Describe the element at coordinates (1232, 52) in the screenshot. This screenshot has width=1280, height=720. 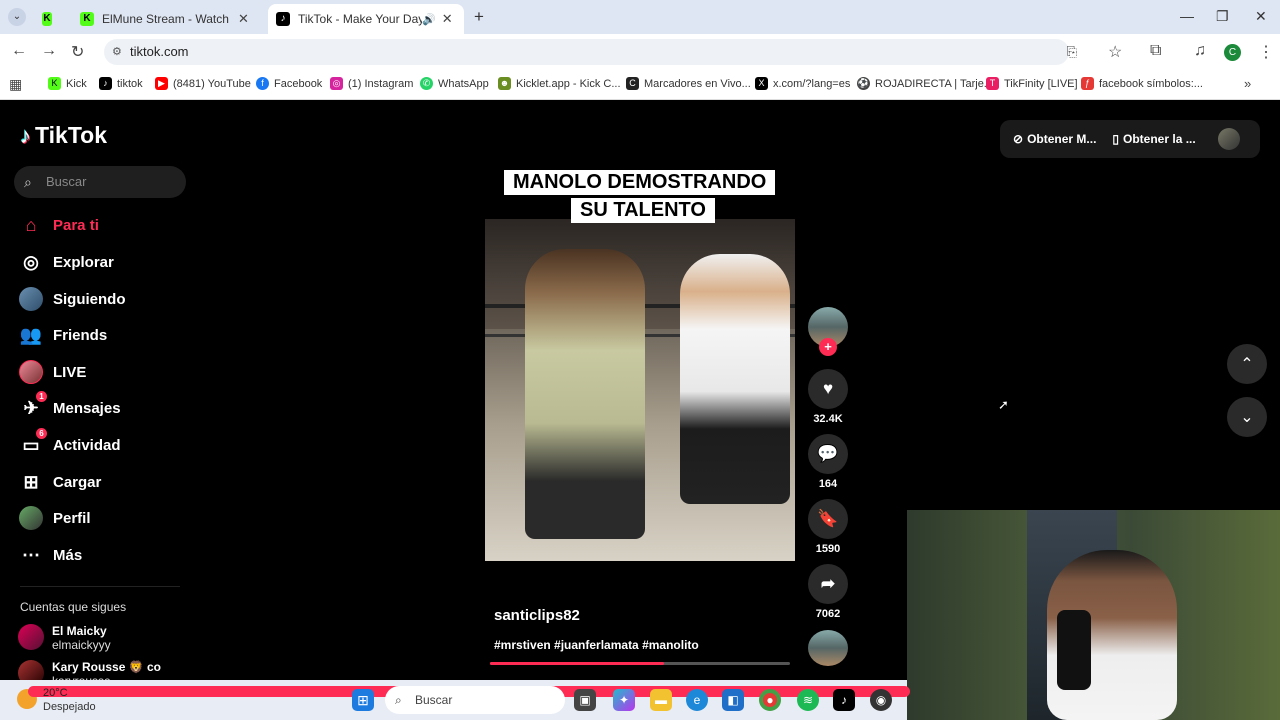
I see `profile-avatar: C` at that location.